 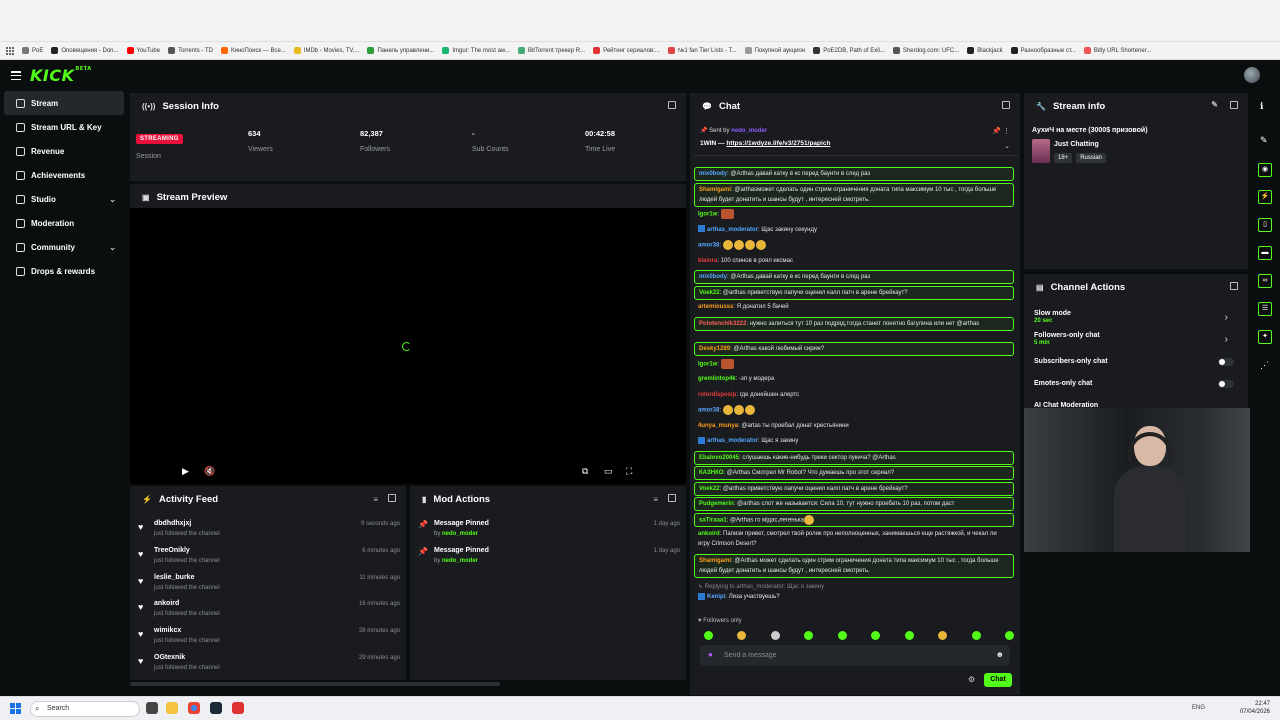 What do you see at coordinates (854, 349) in the screenshot?
I see `chat-message: Desky1289: @Arthas какой любимый сириж?` at bounding box center [854, 349].